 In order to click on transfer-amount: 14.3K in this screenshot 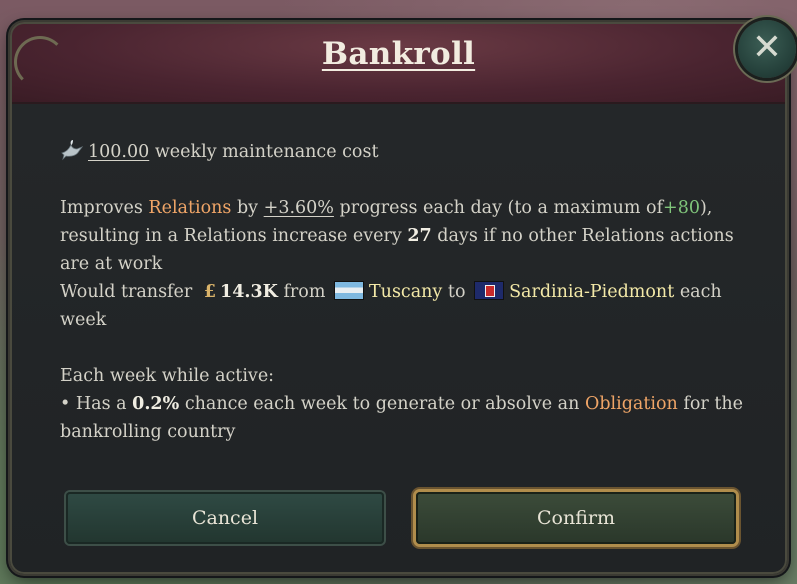, I will do `click(249, 292)`.